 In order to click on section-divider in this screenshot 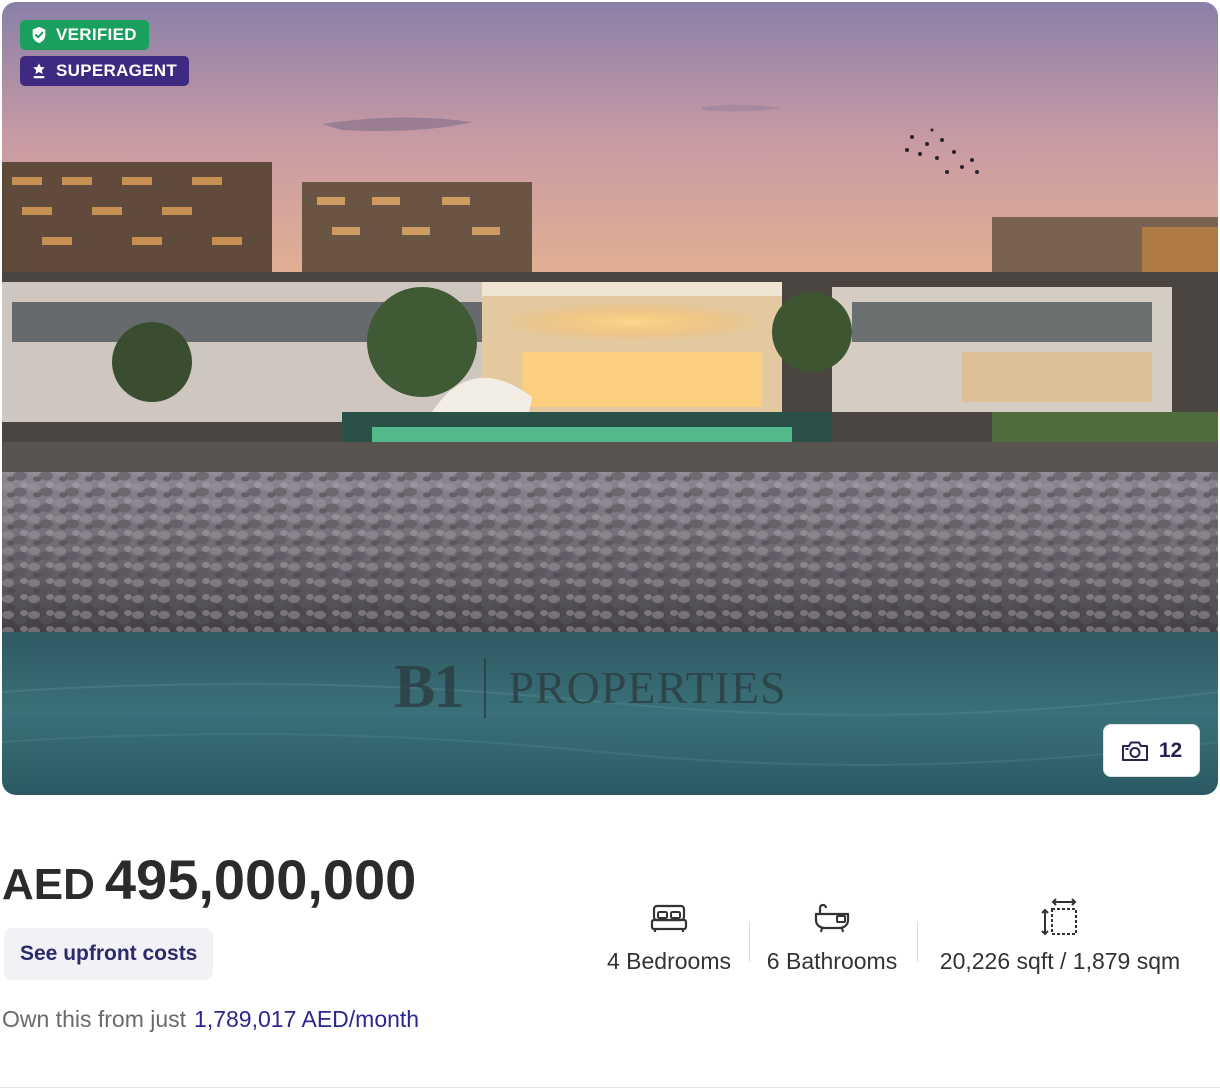, I will do `click(610, 1087)`.